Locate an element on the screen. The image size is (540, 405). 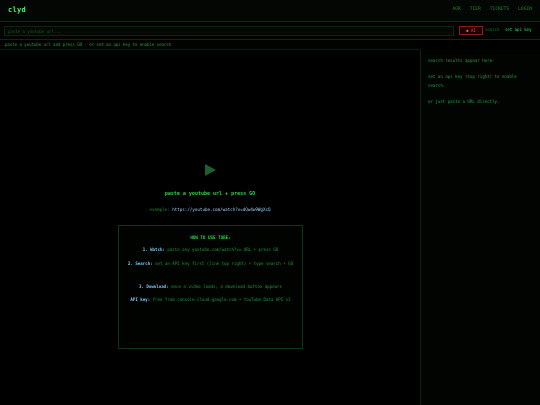
top-nav: clyd AGR TIER TICKETS LOGIN is located at coordinates (270, 11).